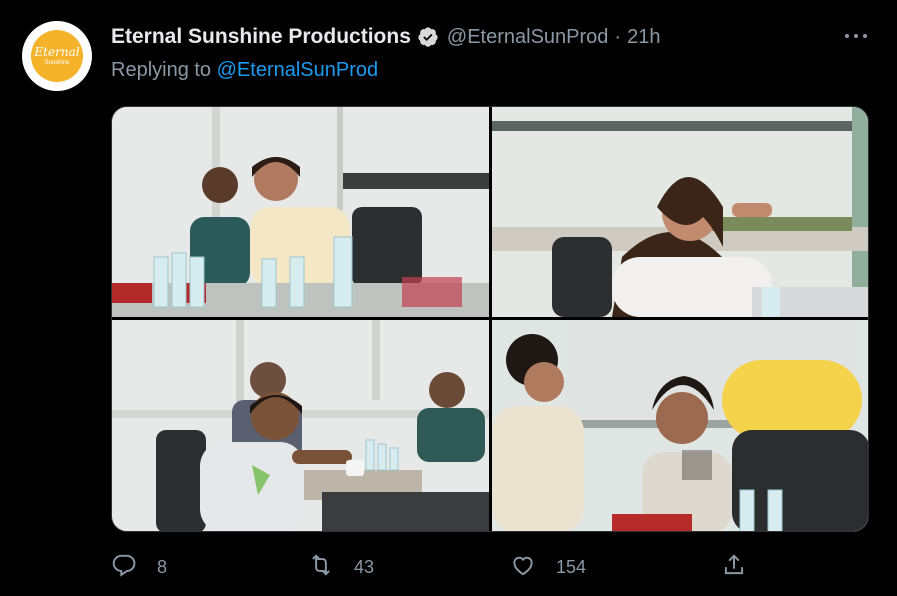  What do you see at coordinates (298, 70) in the screenshot?
I see `reply-mention-link: @EternalSunProd` at bounding box center [298, 70].